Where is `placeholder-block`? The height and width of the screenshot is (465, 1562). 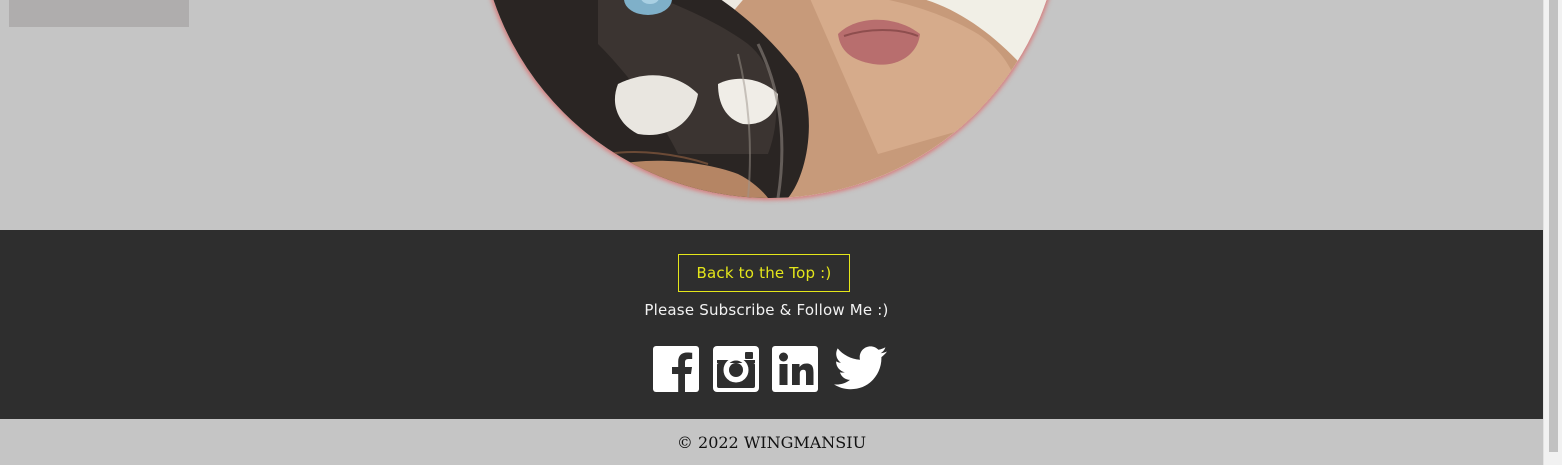 placeholder-block is located at coordinates (99, 13).